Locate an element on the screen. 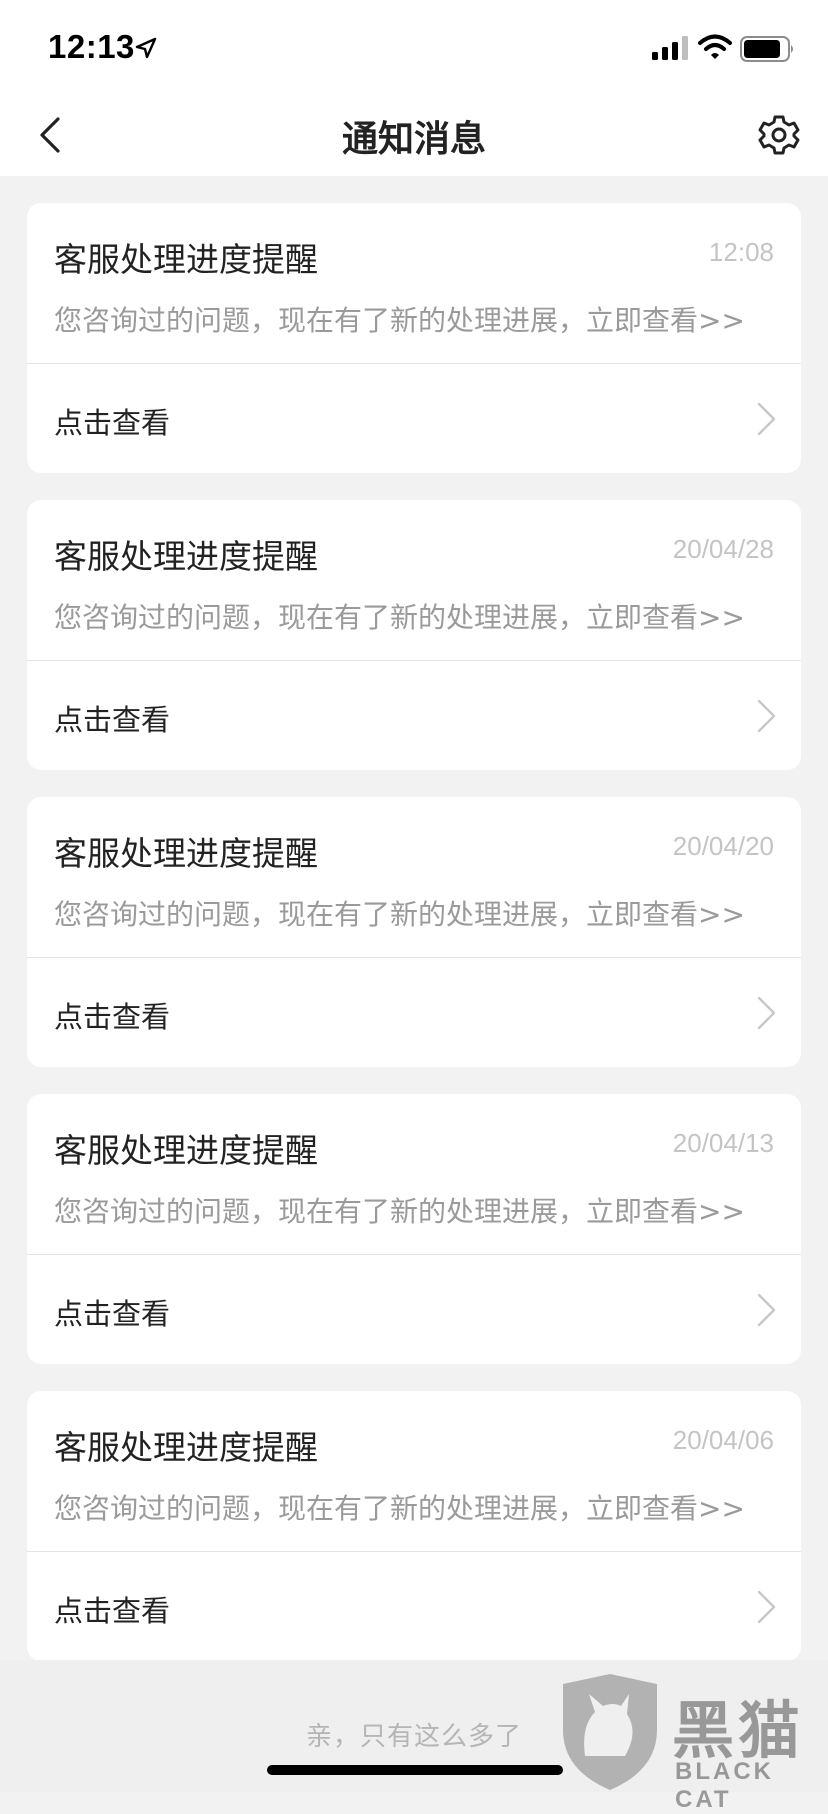 The width and height of the screenshot is (828, 1814). cat-shield-logo-icon is located at coordinates (610, 1732).